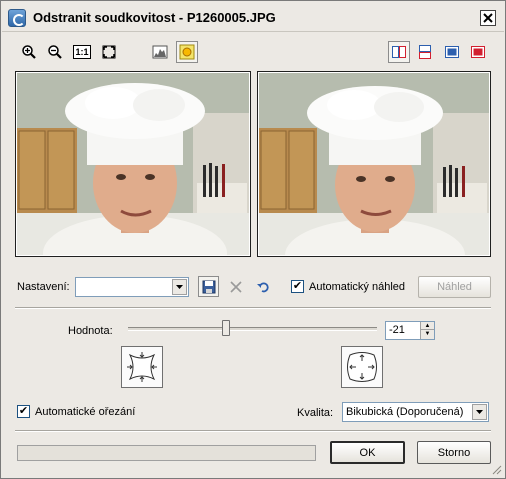 This screenshot has height=479, width=506. Describe the element at coordinates (253, 308) in the screenshot. I see `divider-top` at that location.